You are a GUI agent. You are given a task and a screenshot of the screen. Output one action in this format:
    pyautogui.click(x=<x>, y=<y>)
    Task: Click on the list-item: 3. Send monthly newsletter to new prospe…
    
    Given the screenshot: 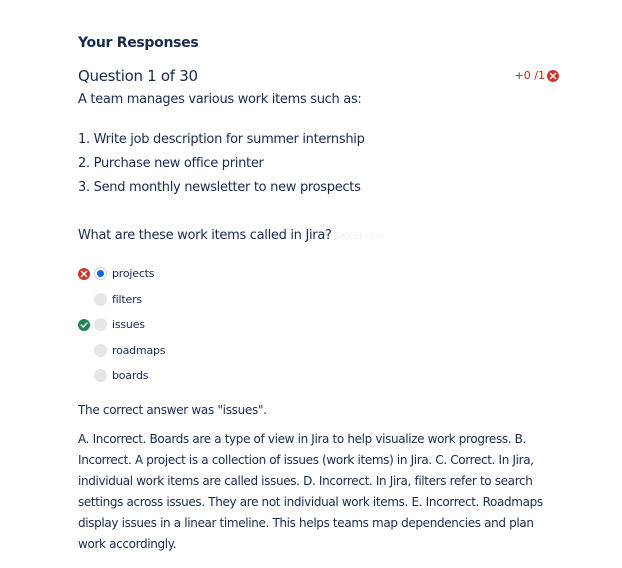 What is the action you would take?
    pyautogui.click(x=219, y=187)
    